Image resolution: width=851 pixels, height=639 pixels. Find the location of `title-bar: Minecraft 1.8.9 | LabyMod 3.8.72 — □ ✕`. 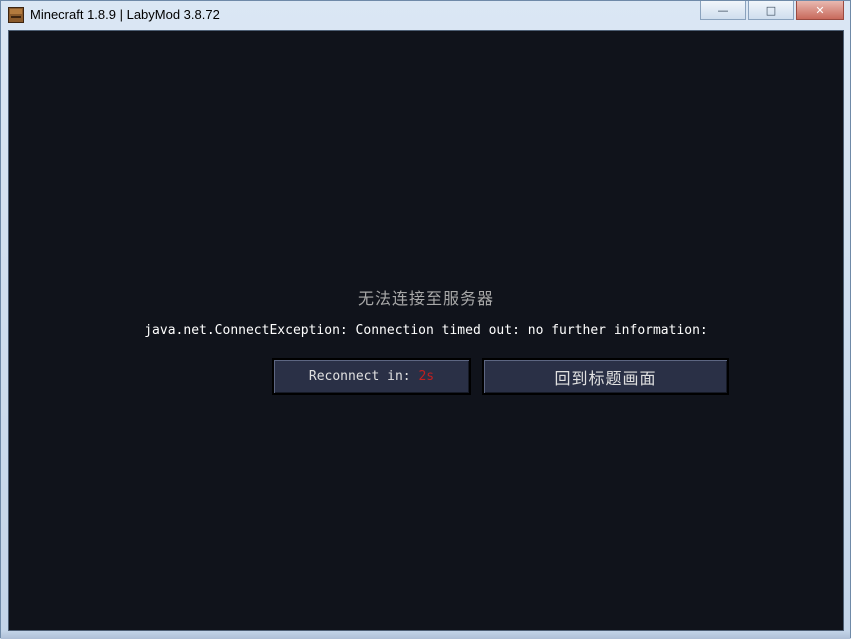

title-bar: Minecraft 1.8.9 | LabyMod 3.8.72 — □ ✕ is located at coordinates (425, 15).